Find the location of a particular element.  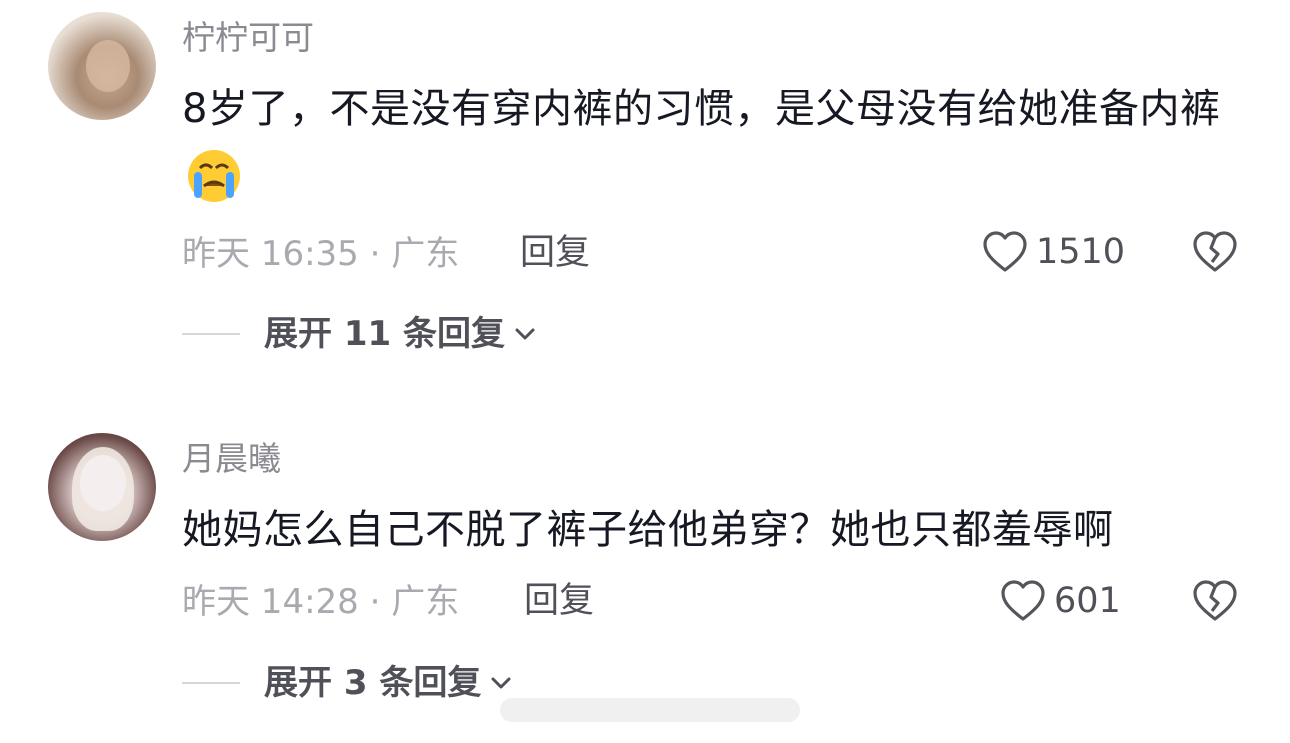

chevron-down-icon is located at coordinates (501, 683).